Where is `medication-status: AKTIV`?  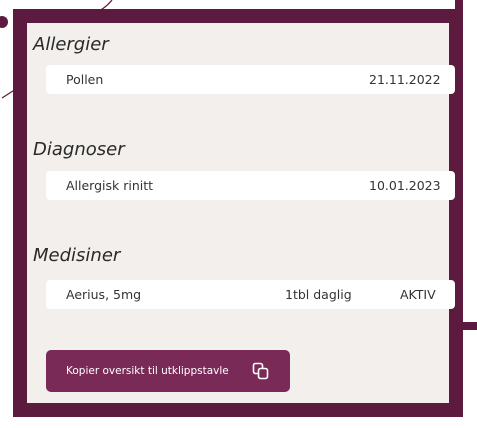 medication-status: AKTIV is located at coordinates (418, 294).